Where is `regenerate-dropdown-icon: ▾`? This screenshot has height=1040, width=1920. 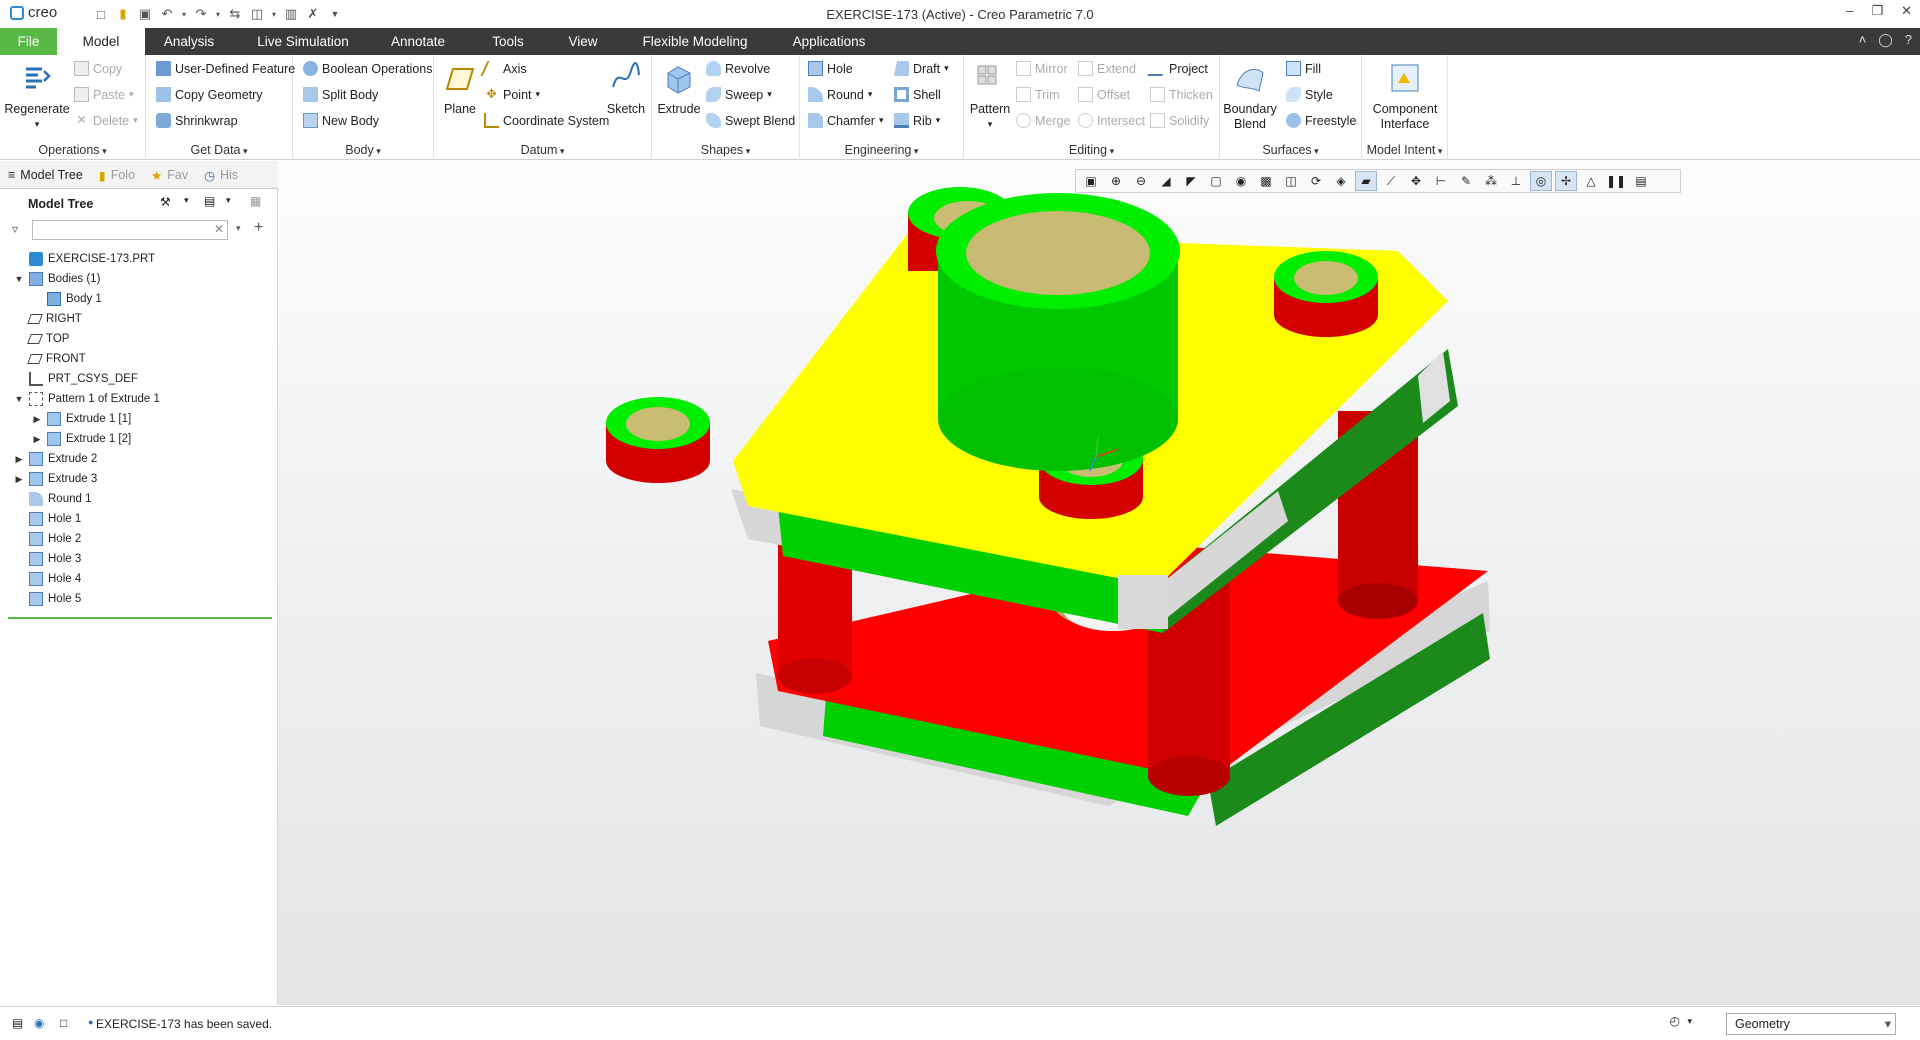 regenerate-dropdown-icon: ▾ is located at coordinates (37, 124).